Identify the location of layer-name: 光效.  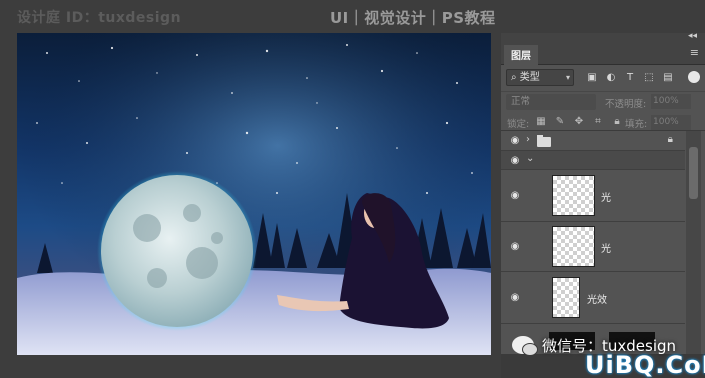
(597, 298).